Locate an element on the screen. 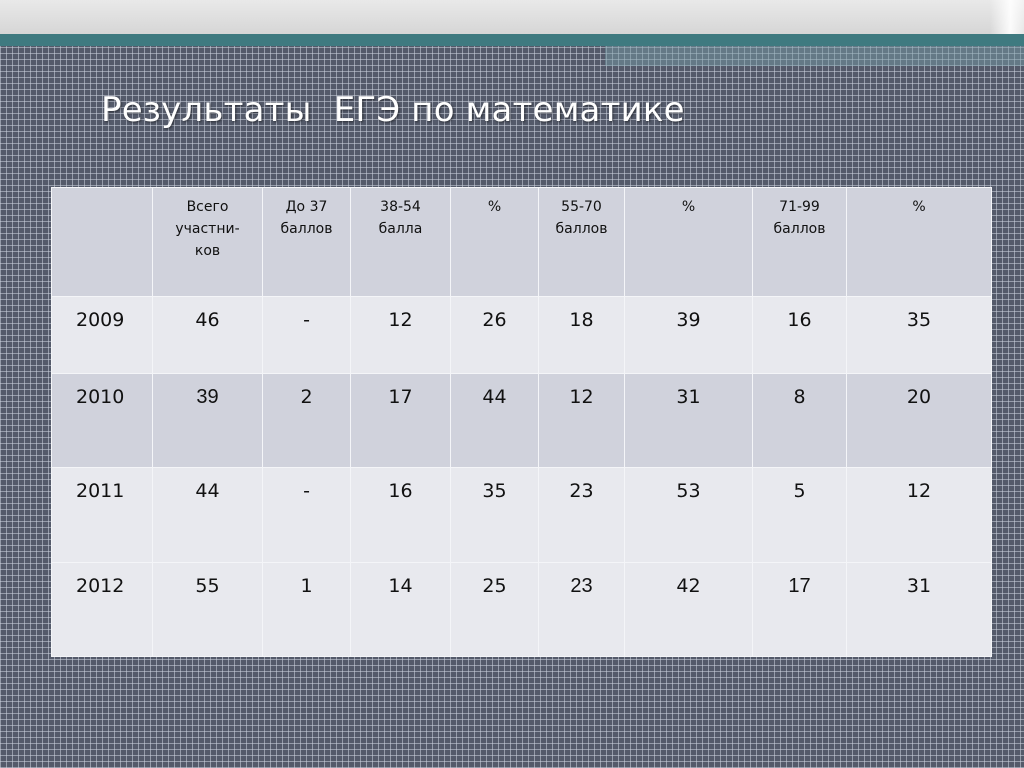  table-cell: 20 is located at coordinates (919, 421).